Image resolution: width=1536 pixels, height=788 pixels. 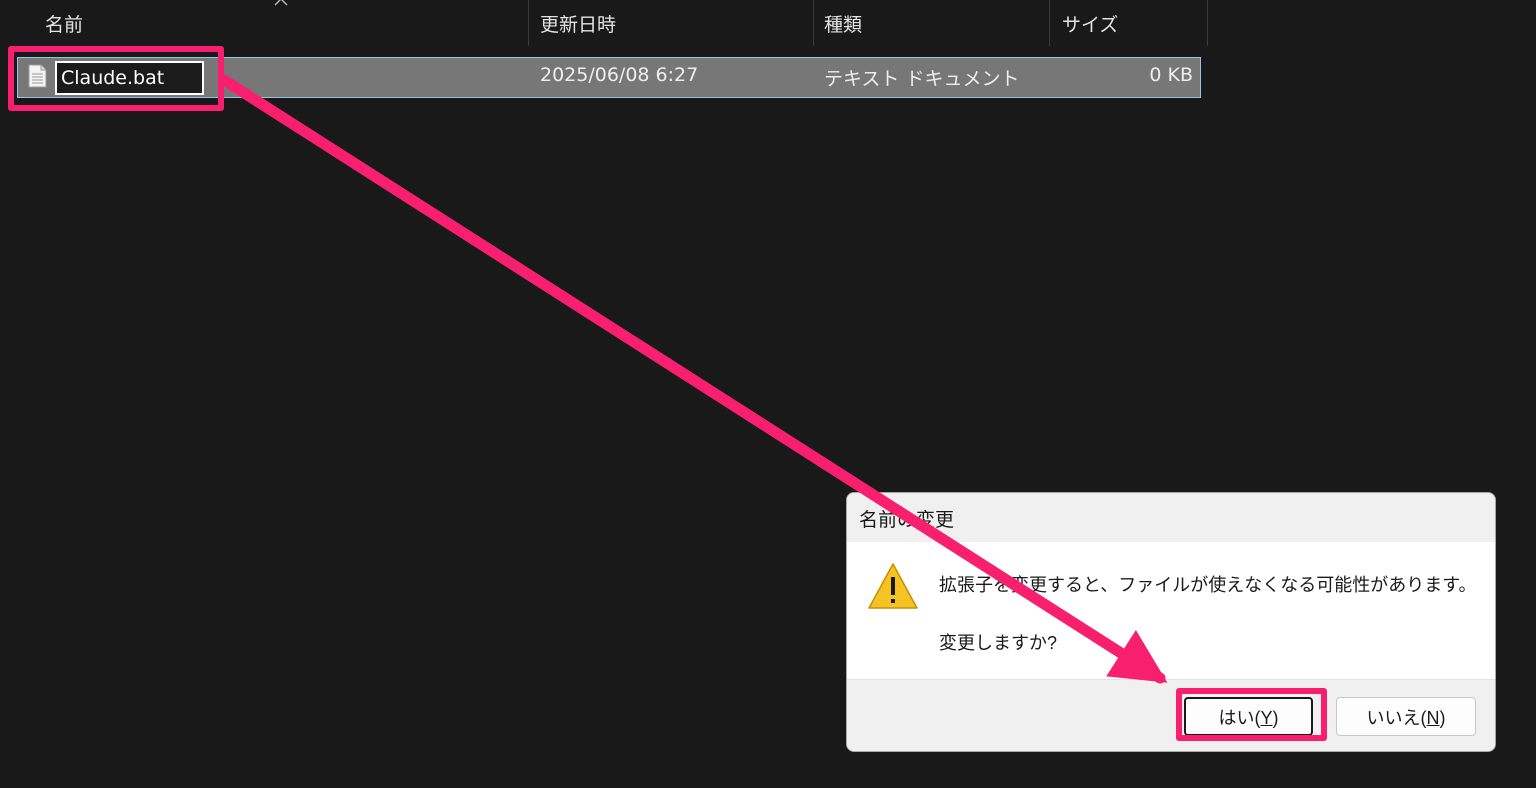 What do you see at coordinates (998, 643) in the screenshot?
I see `dialog-question: 変更しますか?` at bounding box center [998, 643].